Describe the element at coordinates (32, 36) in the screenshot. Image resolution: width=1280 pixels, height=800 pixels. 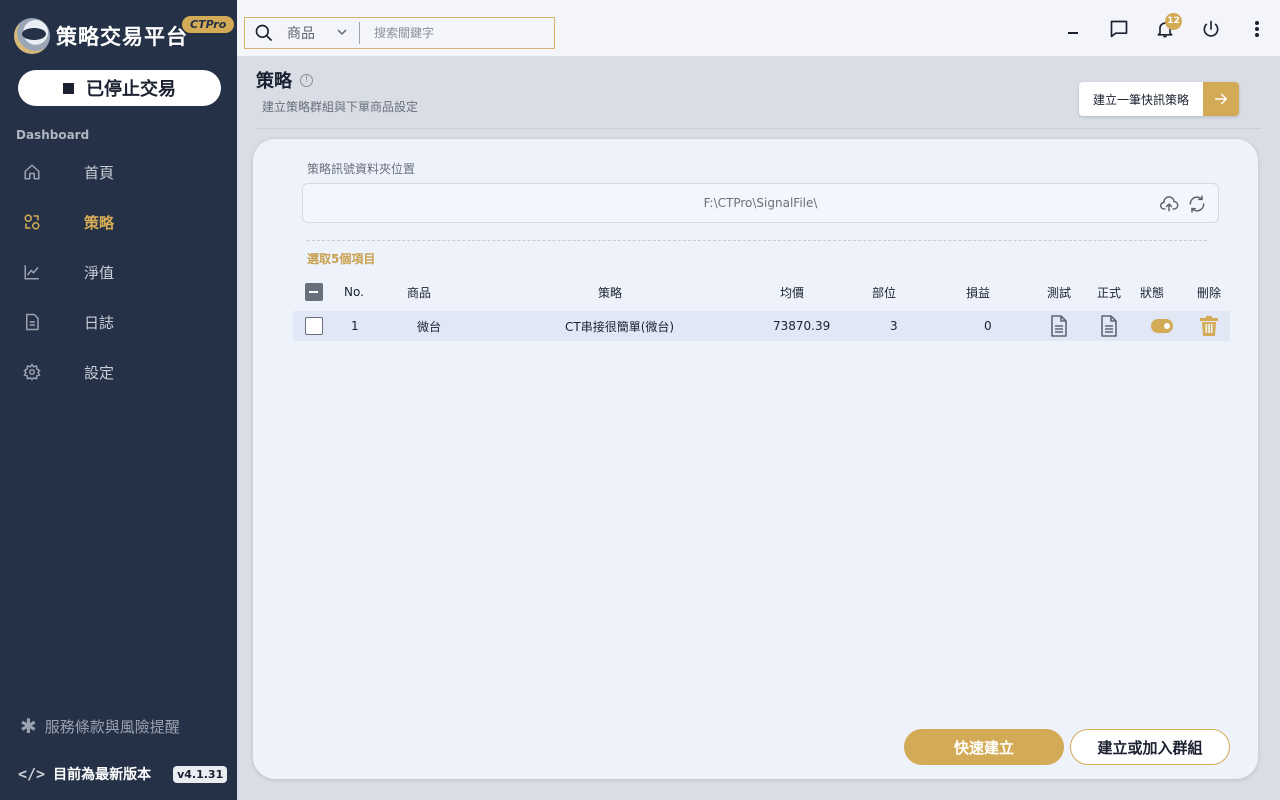
I see `brand-logo-icon` at that location.